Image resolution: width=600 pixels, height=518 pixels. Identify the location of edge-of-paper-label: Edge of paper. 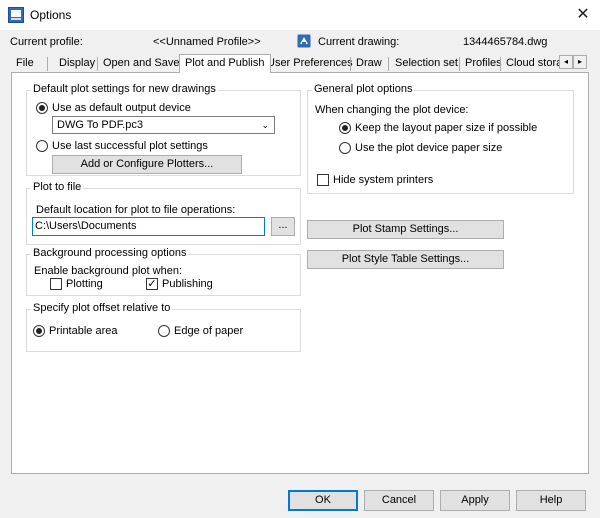
(209, 331).